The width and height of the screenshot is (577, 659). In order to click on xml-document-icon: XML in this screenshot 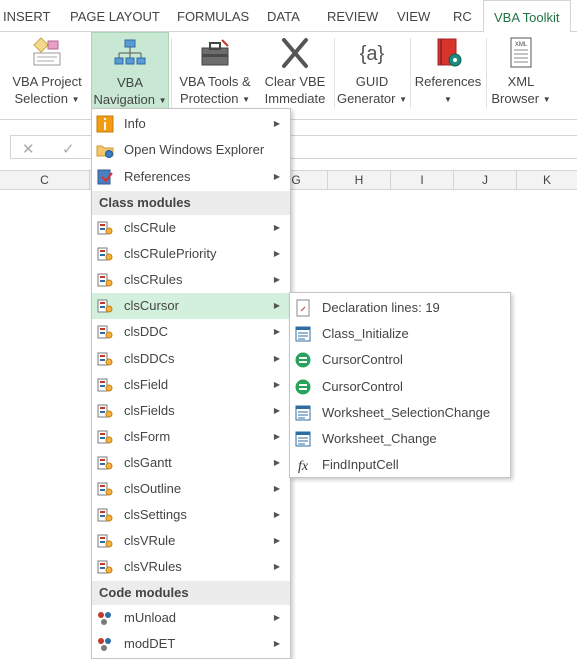, I will do `click(521, 52)`.